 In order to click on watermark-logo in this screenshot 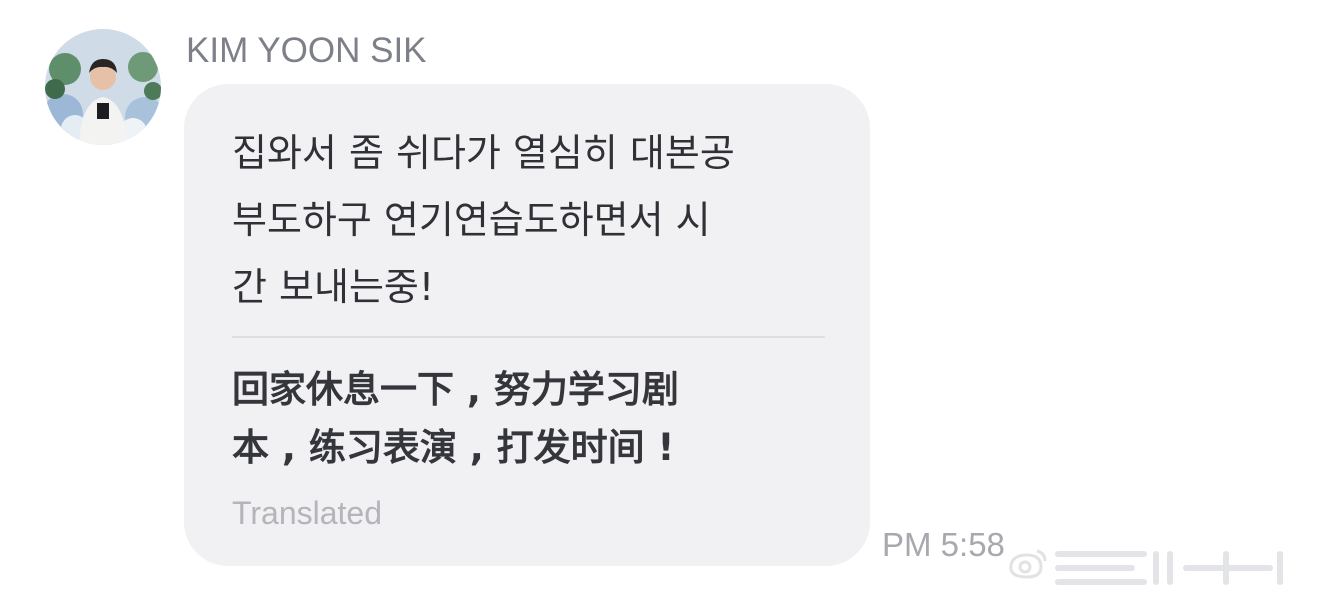, I will do `click(1148, 567)`.